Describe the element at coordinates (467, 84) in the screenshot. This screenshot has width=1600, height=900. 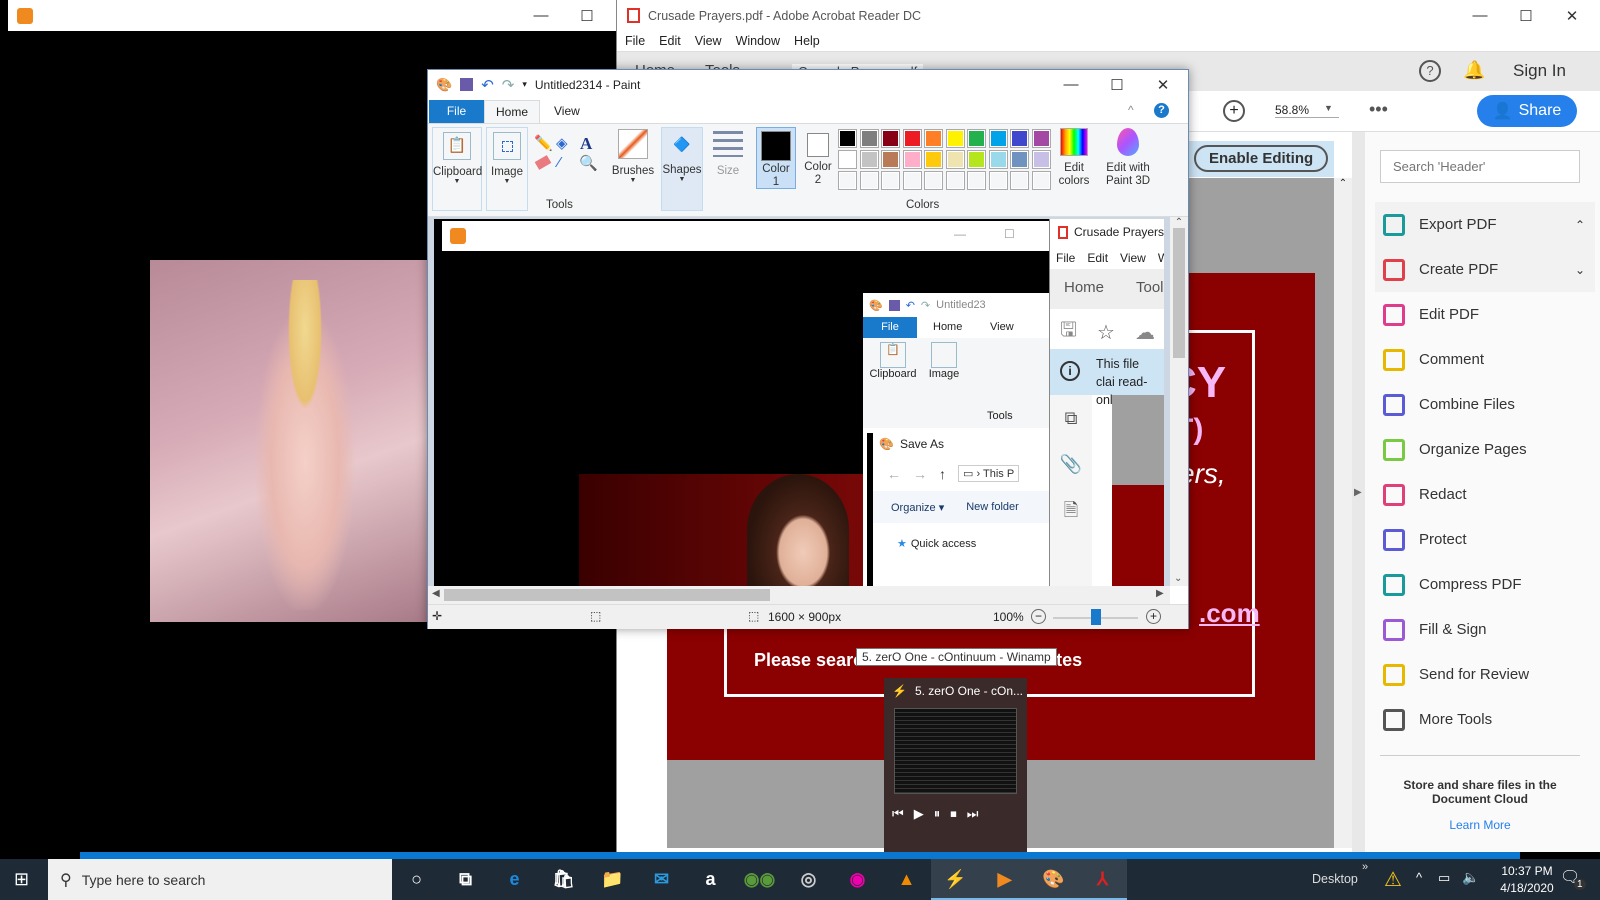
I see `save-icon` at that location.